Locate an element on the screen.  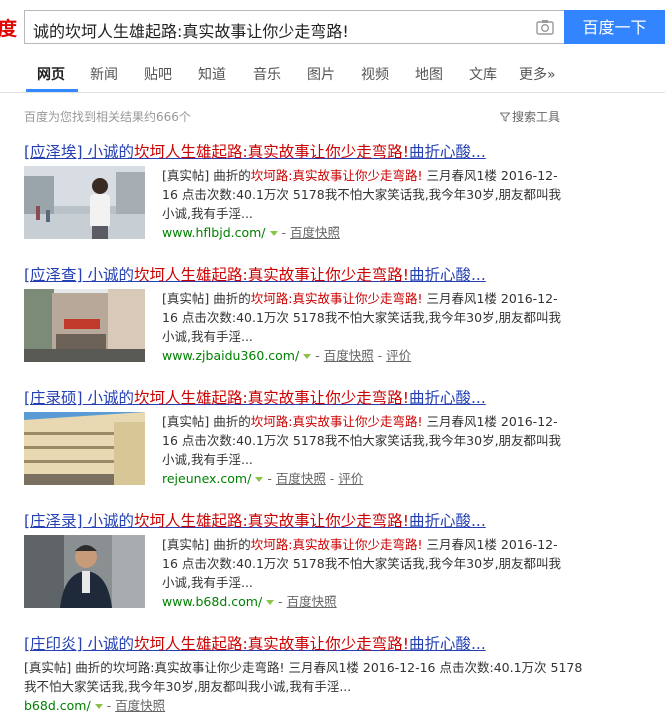
camera-icon is located at coordinates (545, 27).